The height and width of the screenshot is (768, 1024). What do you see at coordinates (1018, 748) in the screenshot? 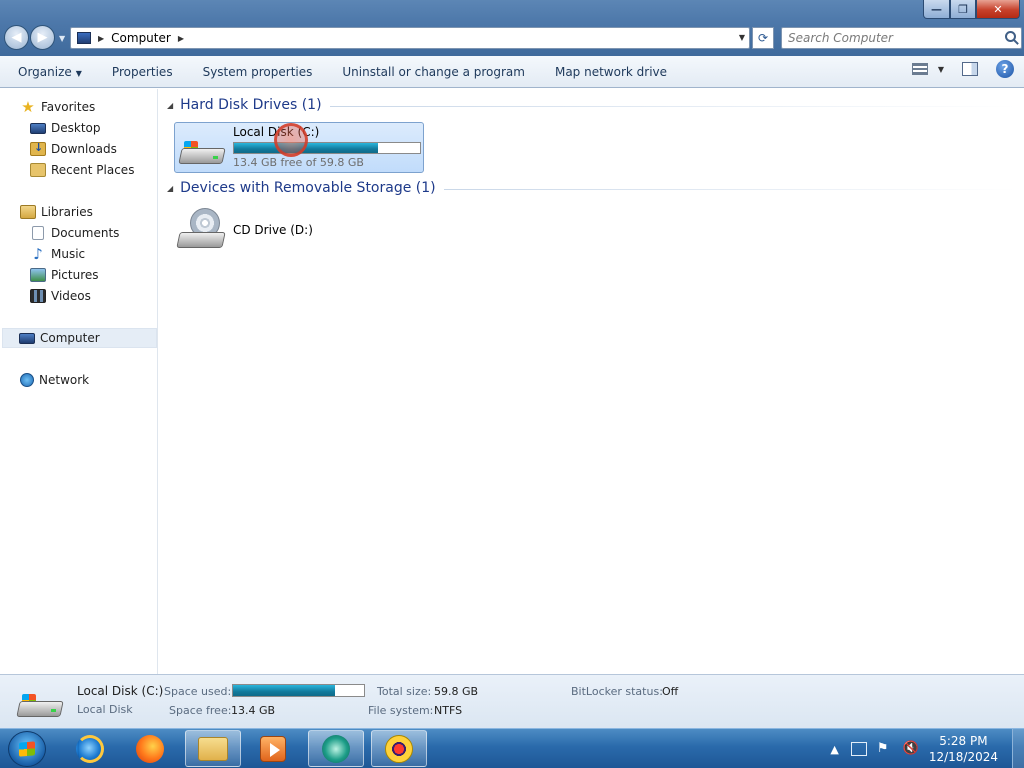
I see `show-desktop-button` at bounding box center [1018, 748].